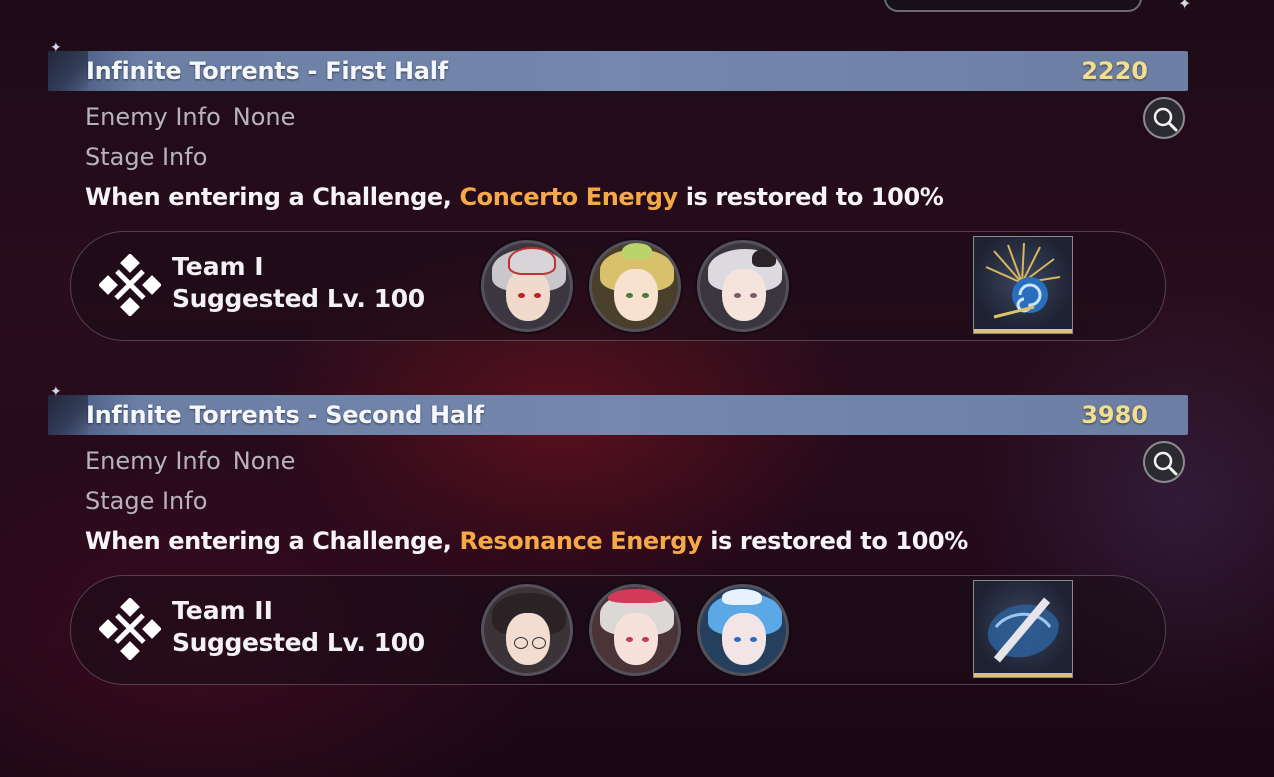 This screenshot has height=777, width=1274. What do you see at coordinates (1114, 415) in the screenshot?
I see `stage-score: 3980` at bounding box center [1114, 415].